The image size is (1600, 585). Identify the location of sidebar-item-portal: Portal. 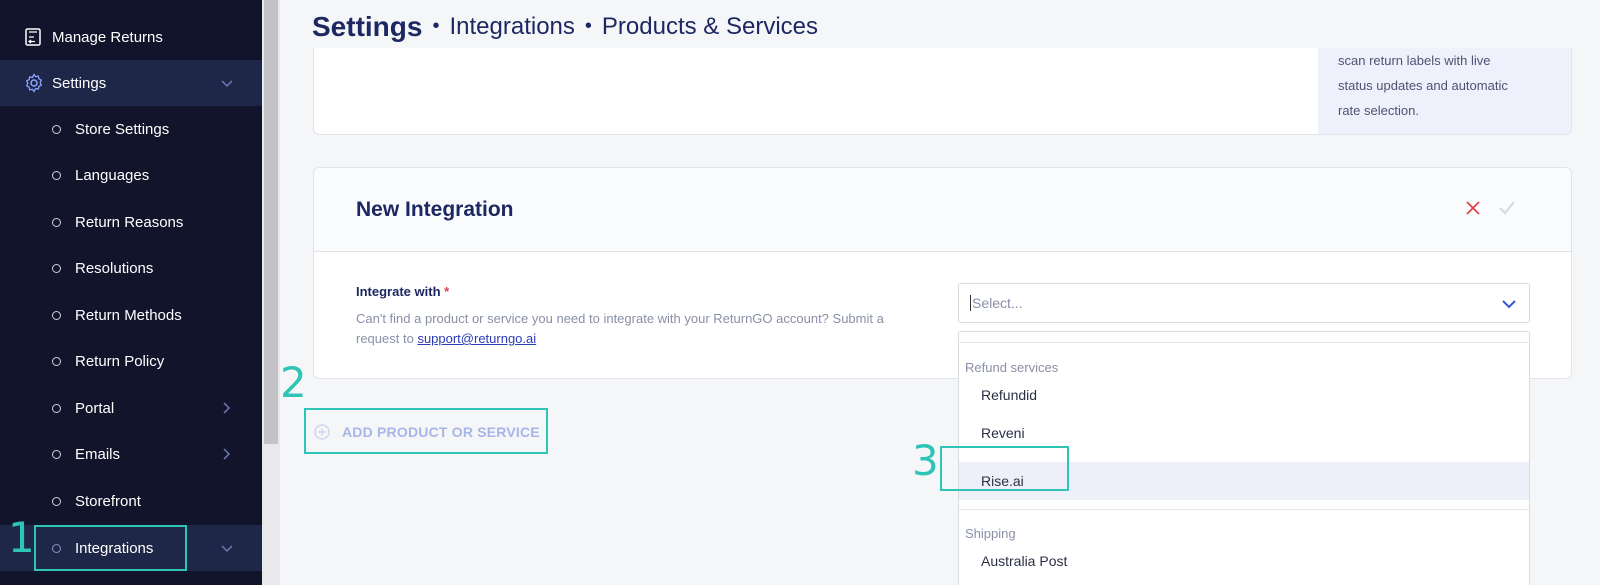
(131, 408).